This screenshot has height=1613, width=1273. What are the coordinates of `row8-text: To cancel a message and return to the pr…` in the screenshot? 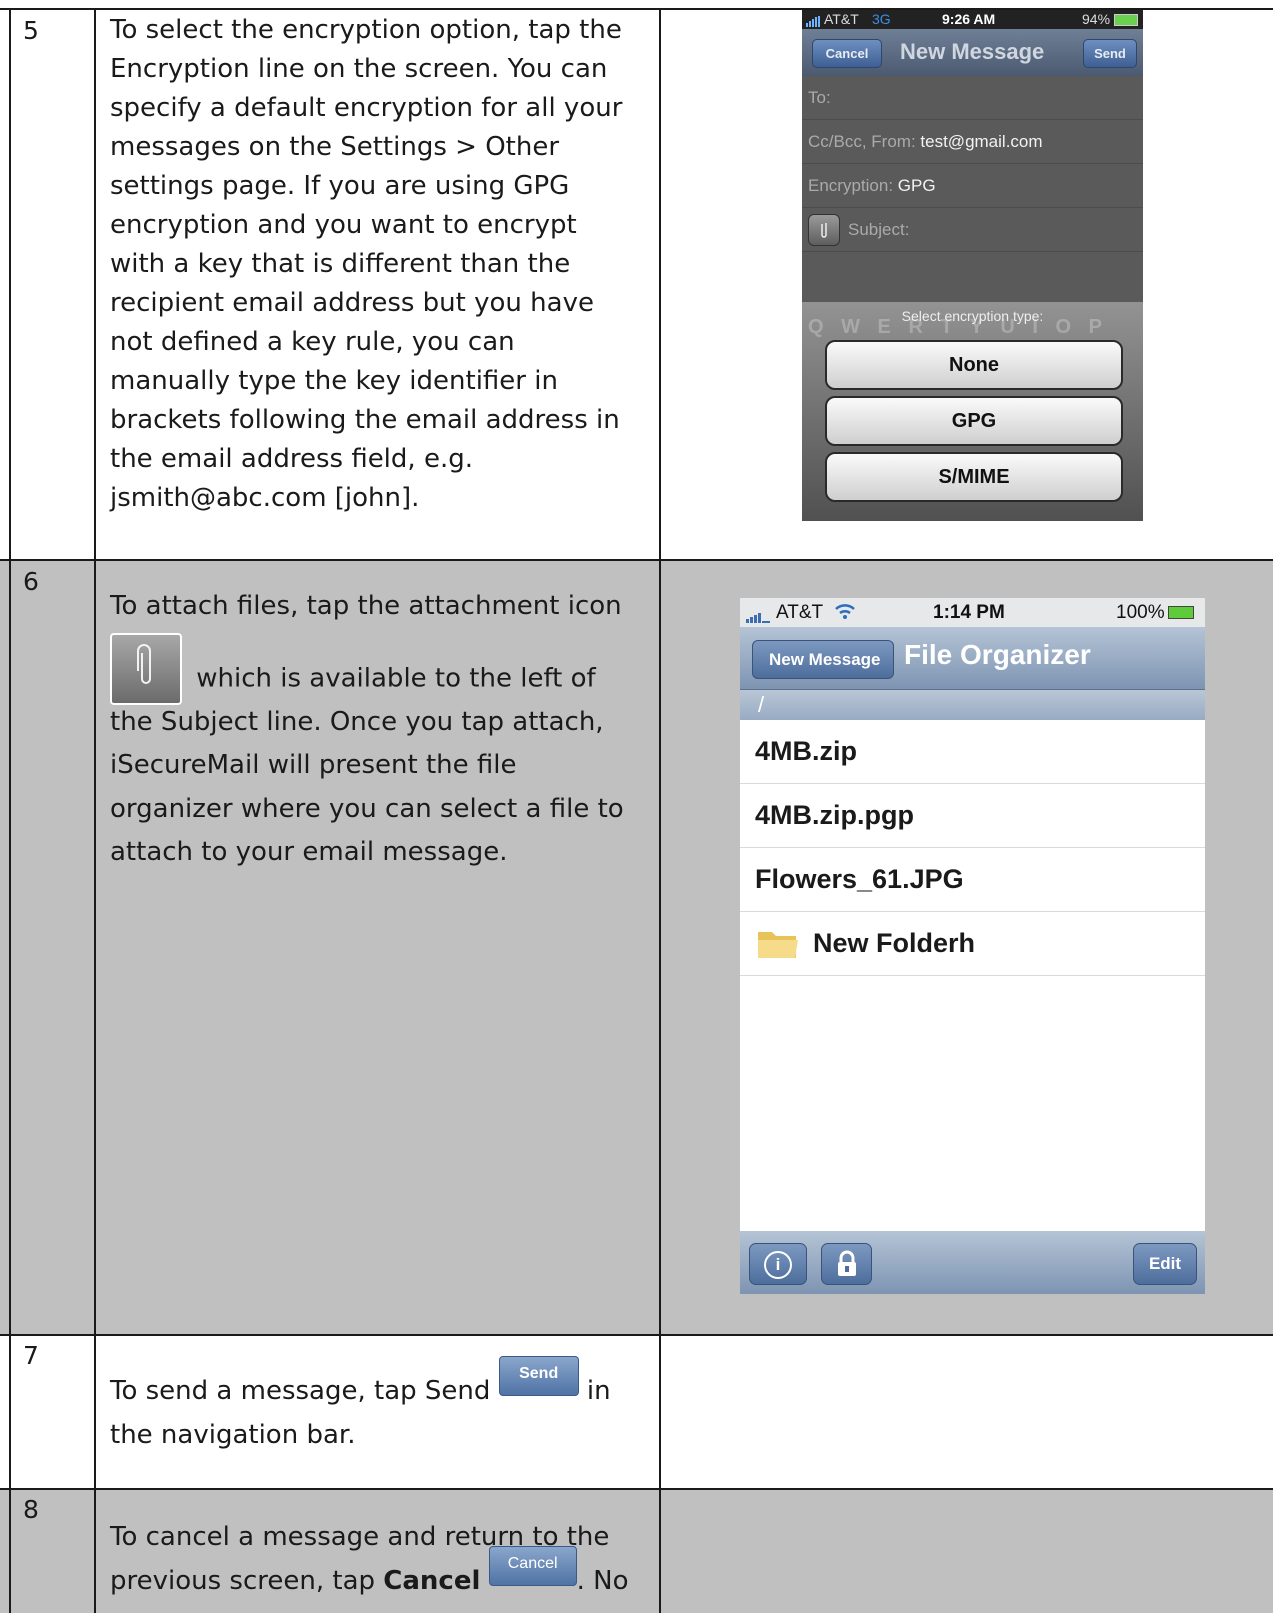 It's located at (370, 1559).